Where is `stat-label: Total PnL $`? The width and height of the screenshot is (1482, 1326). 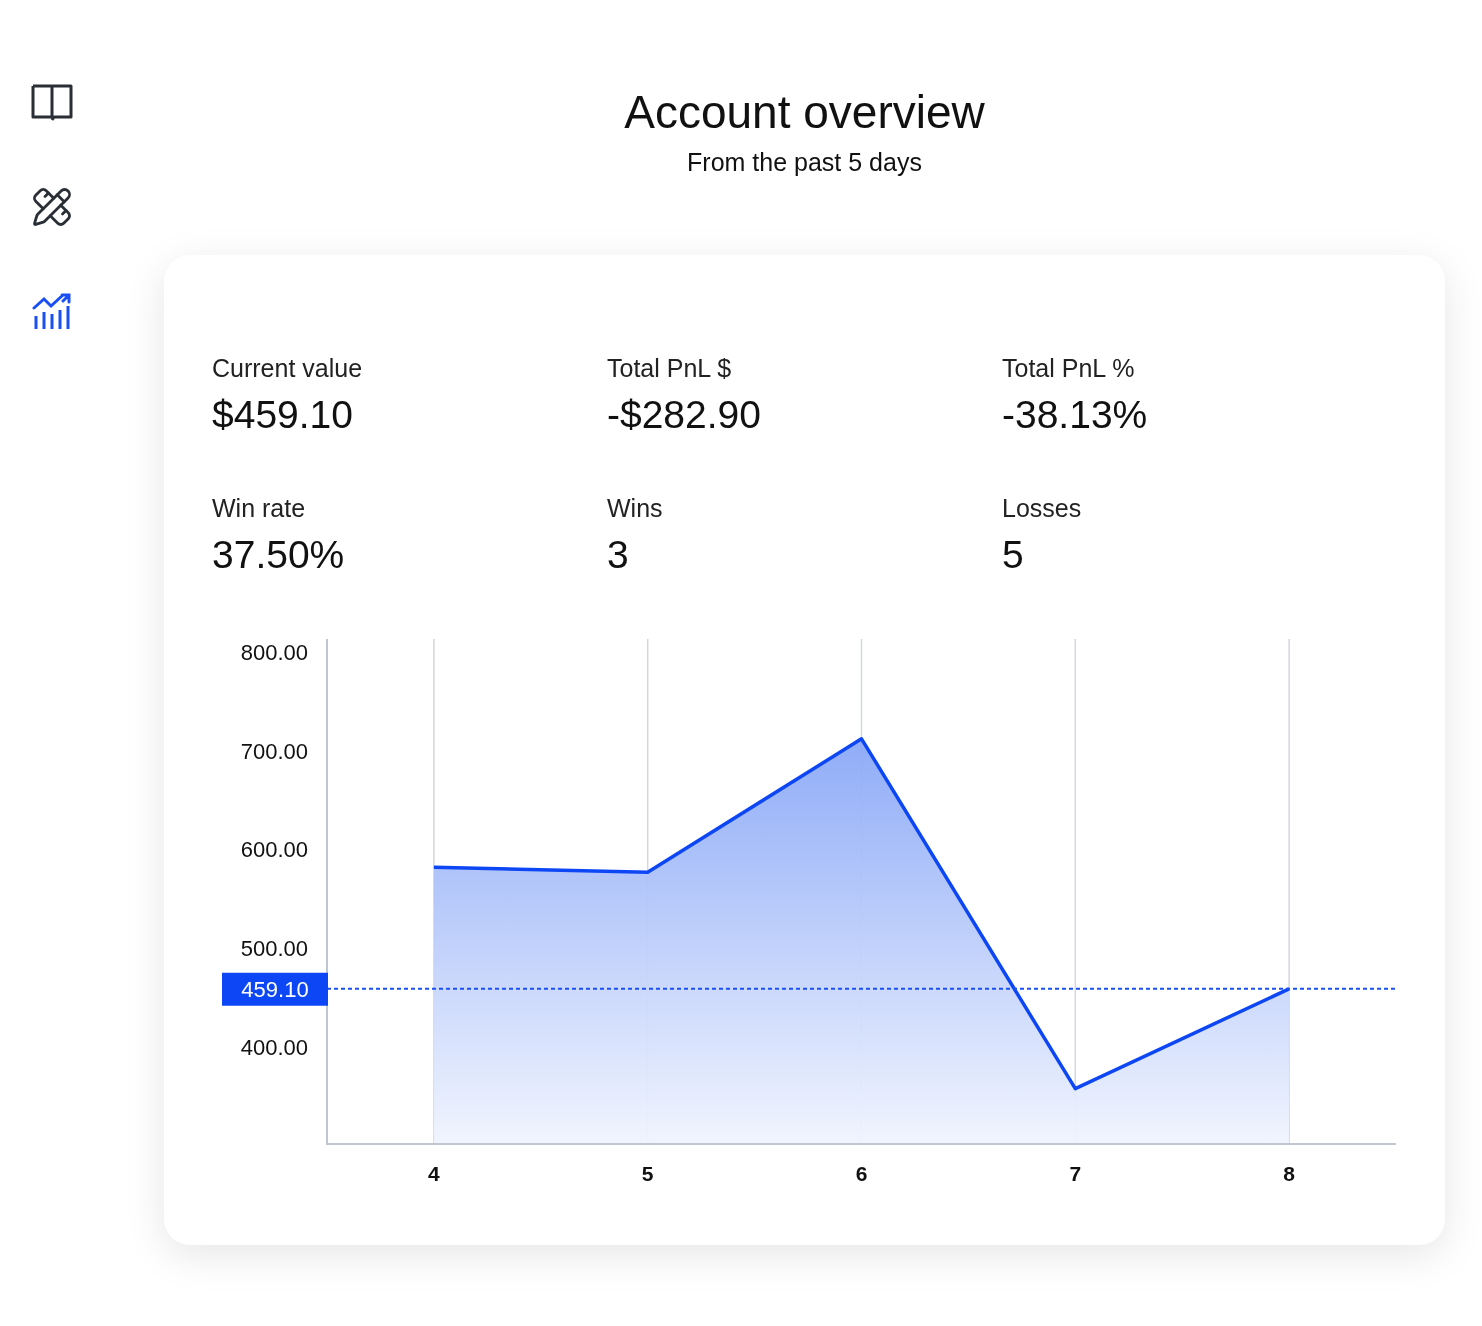 stat-label: Total PnL $ is located at coordinates (670, 368).